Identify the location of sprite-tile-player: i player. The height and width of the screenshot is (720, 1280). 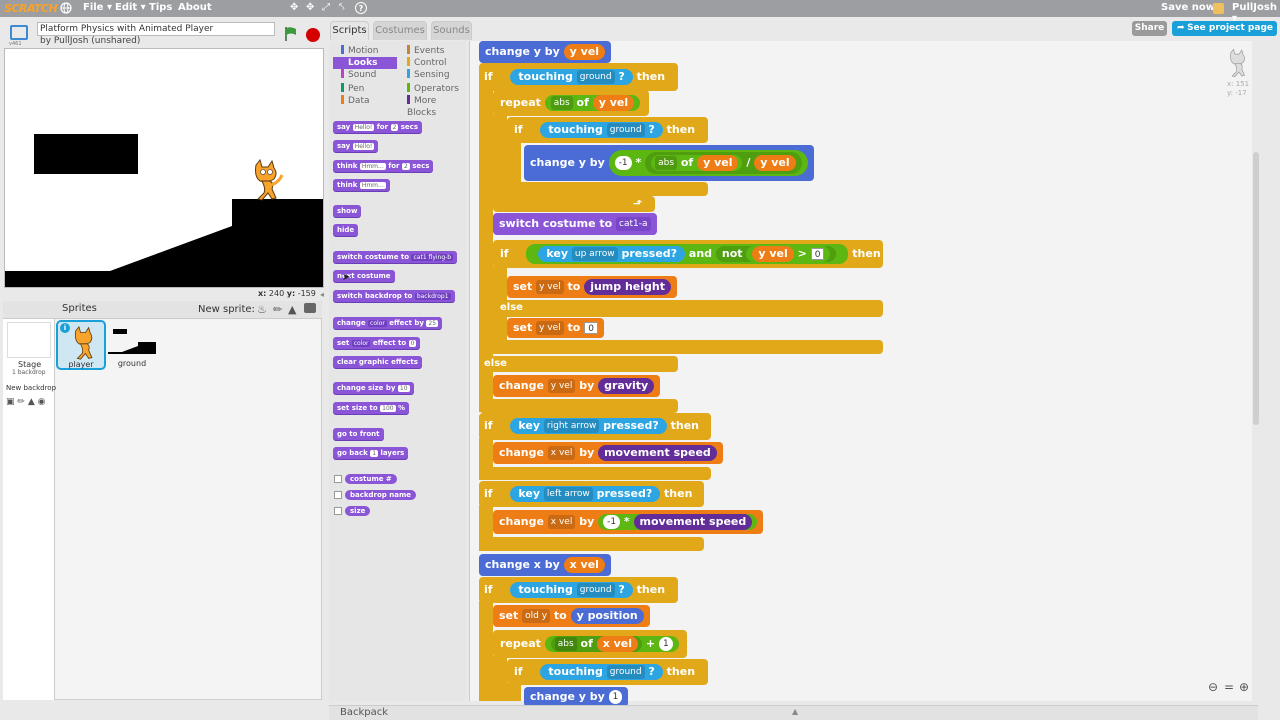
(81, 345).